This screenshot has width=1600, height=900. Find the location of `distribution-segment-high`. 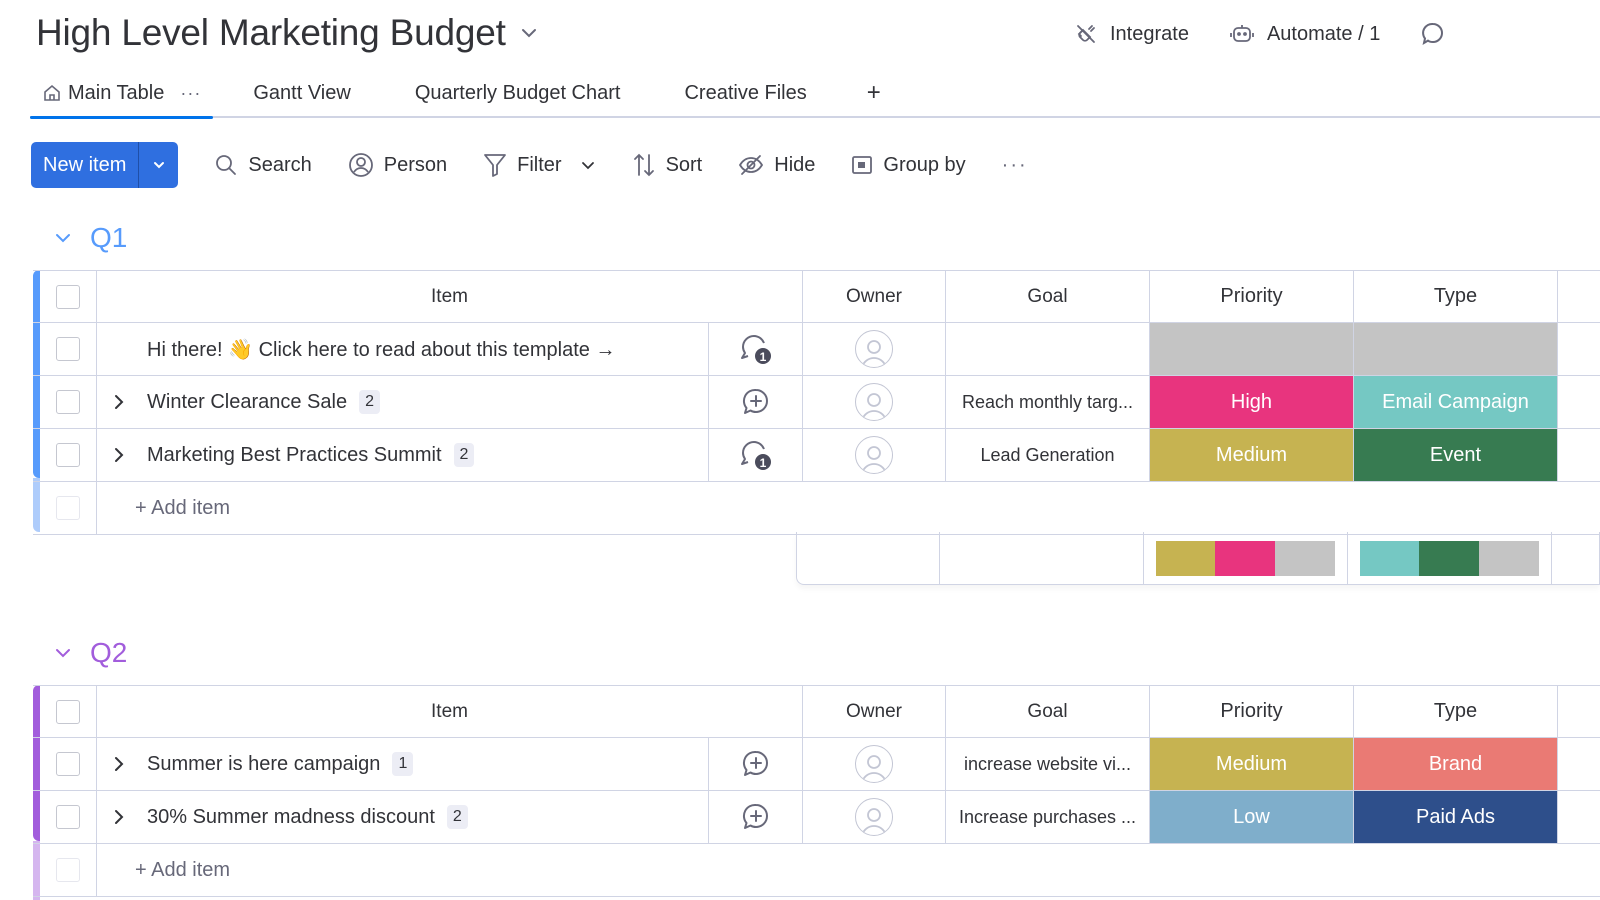

distribution-segment-high is located at coordinates (1245, 558).